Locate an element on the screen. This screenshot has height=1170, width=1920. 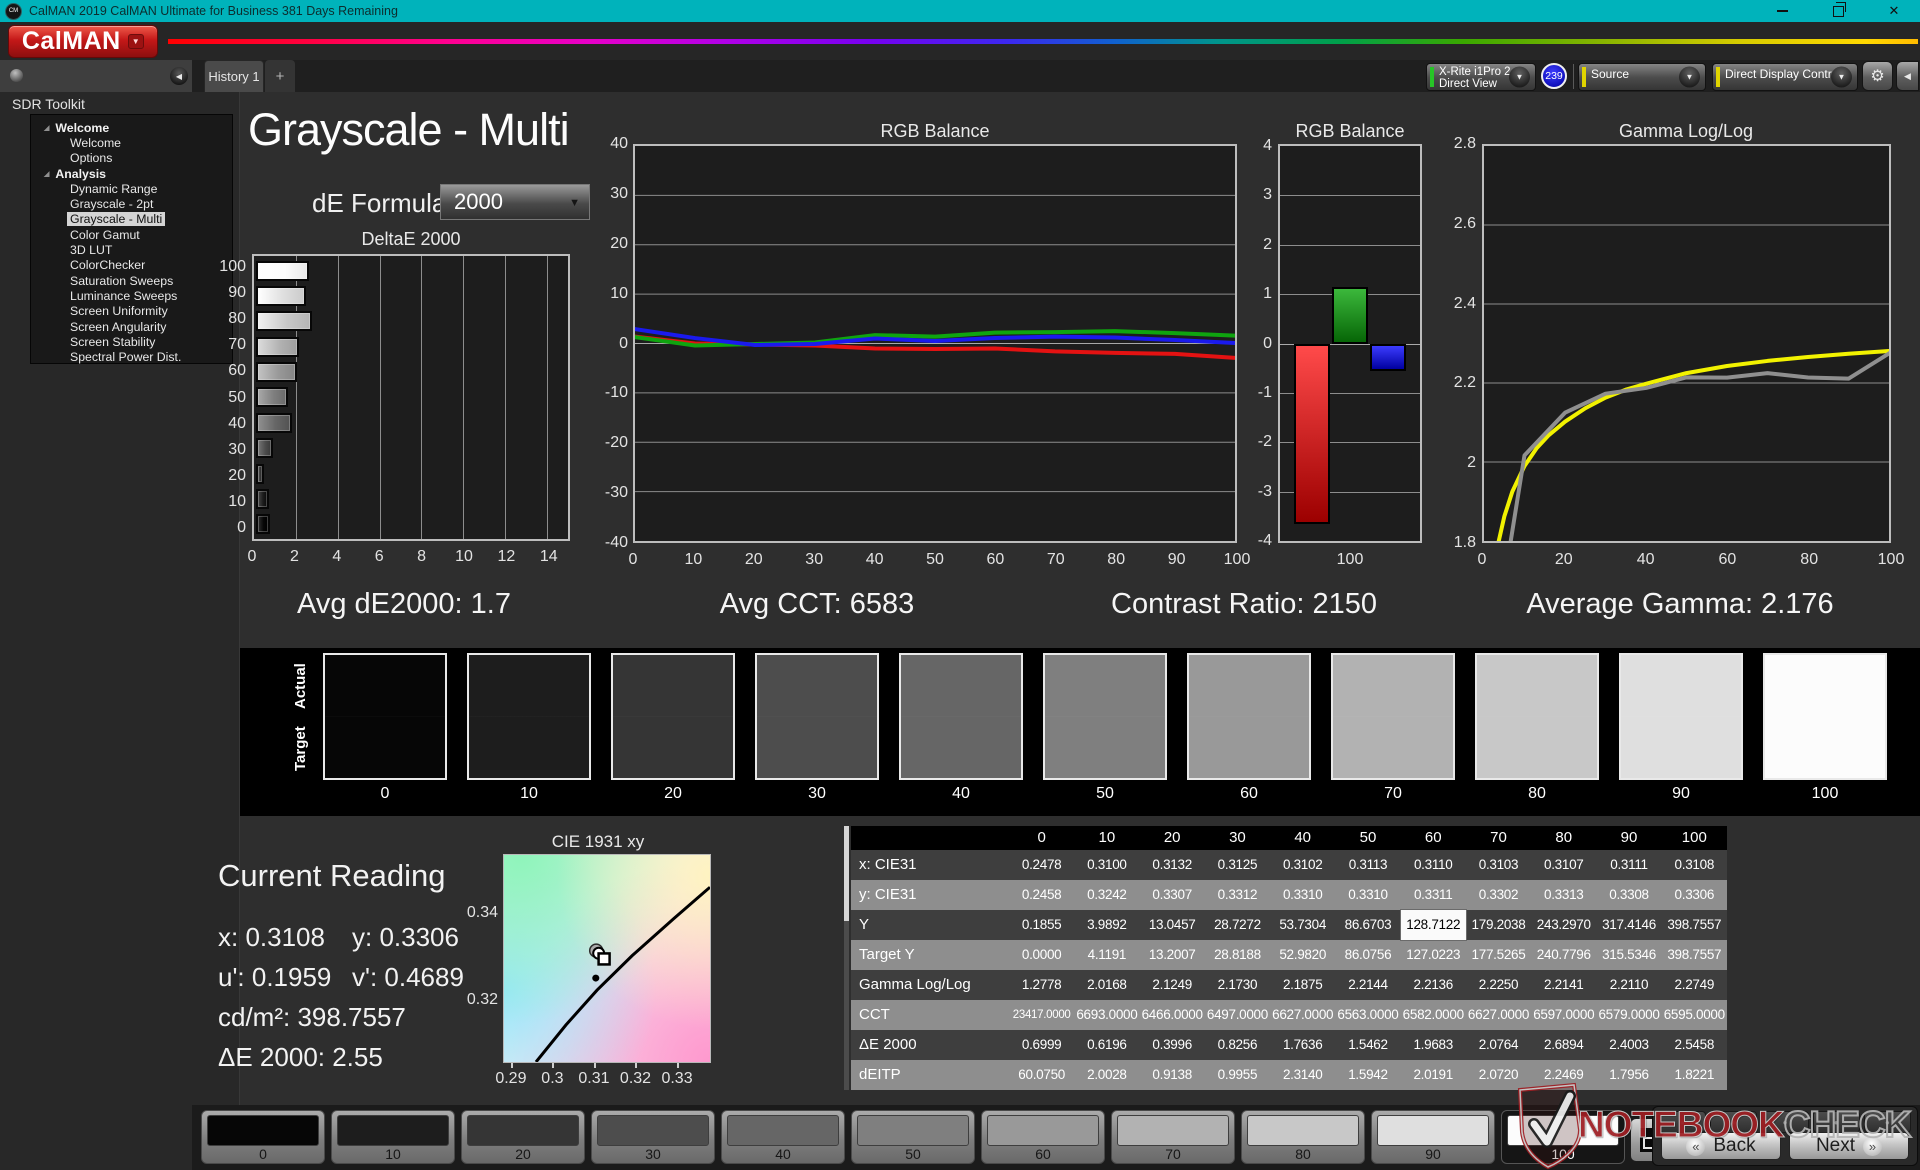
table-cell: 0.0000 is located at coordinates (1041, 955).